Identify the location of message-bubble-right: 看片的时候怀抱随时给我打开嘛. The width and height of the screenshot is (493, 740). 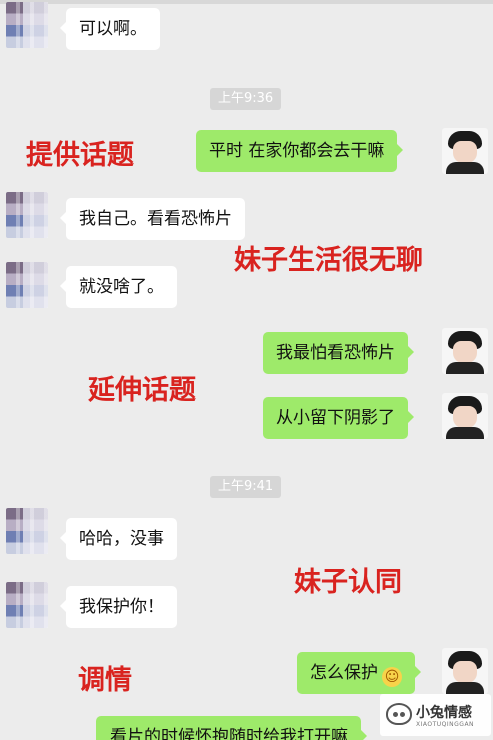
(231, 728).